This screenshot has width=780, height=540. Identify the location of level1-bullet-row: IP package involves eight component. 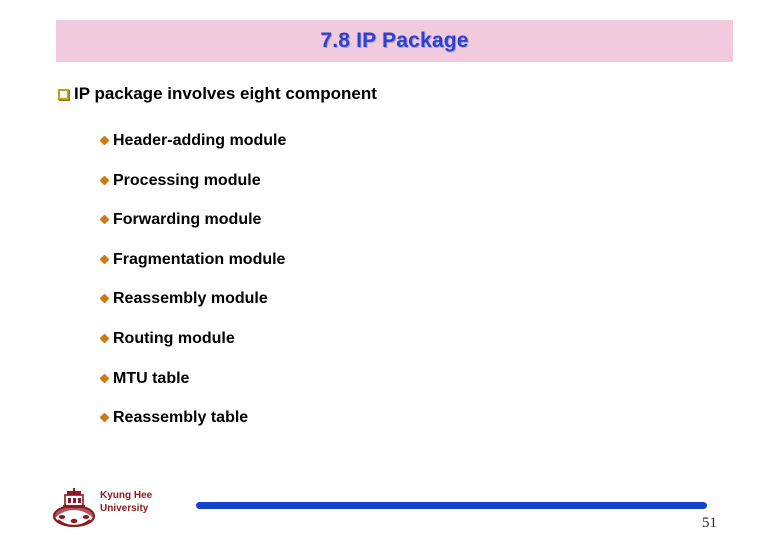
(217, 94).